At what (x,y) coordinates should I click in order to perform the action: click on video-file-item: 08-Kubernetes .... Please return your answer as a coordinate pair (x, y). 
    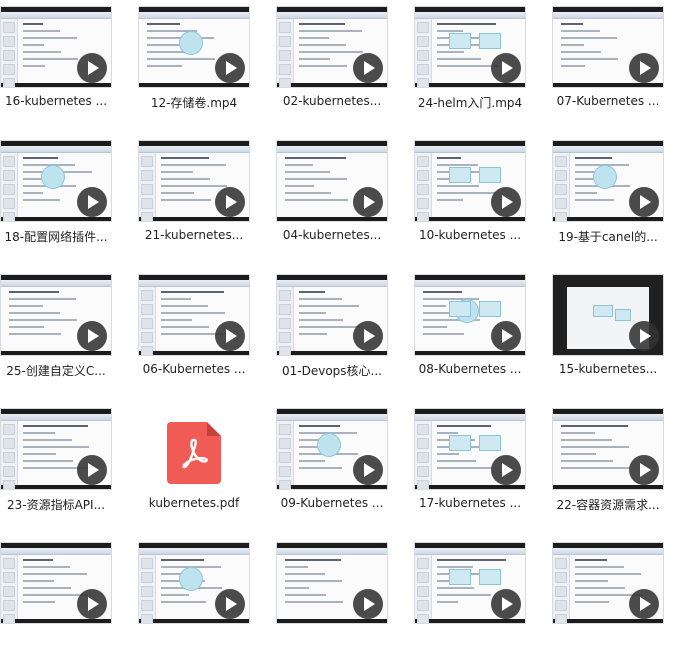
    Looking at the image, I should click on (470, 335).